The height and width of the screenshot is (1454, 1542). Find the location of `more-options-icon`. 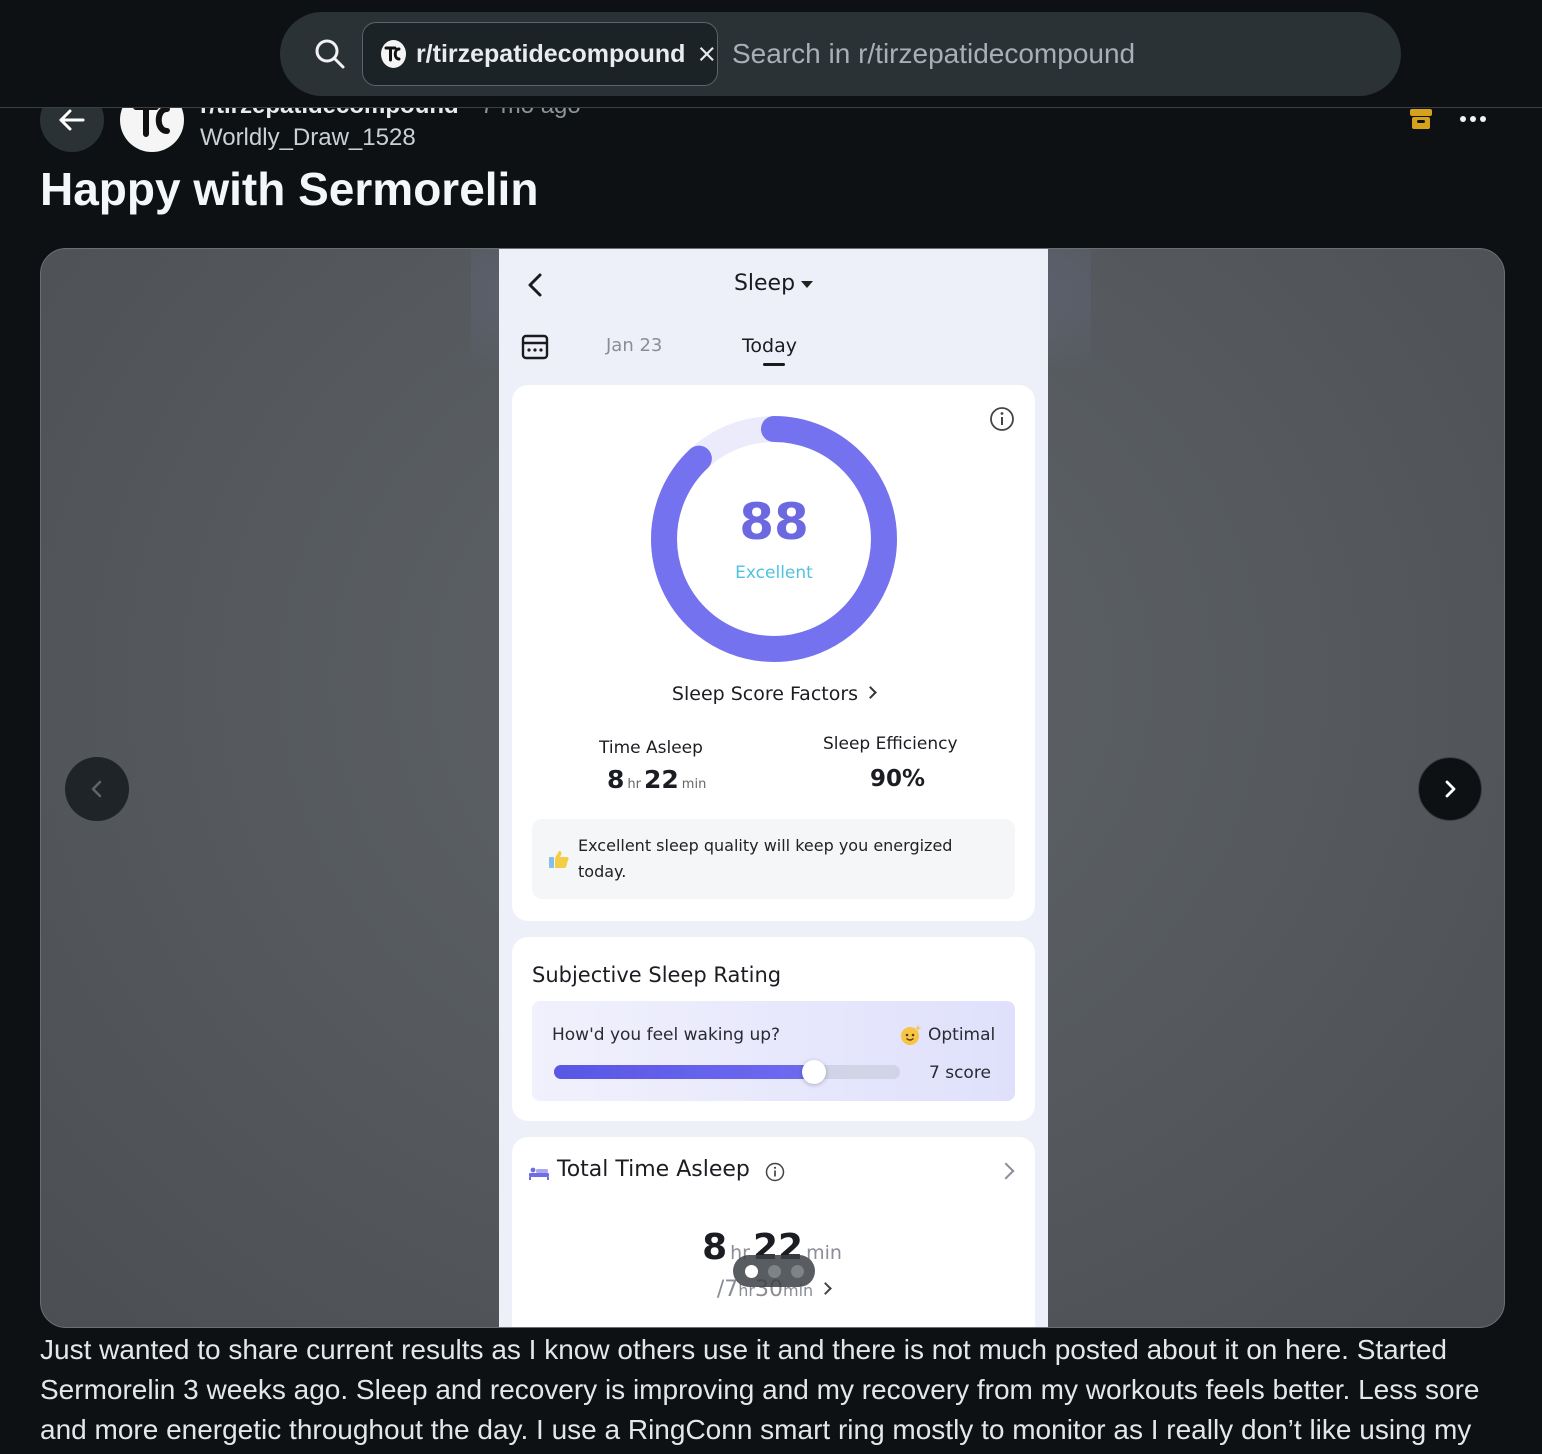

more-options-icon is located at coordinates (1473, 119).